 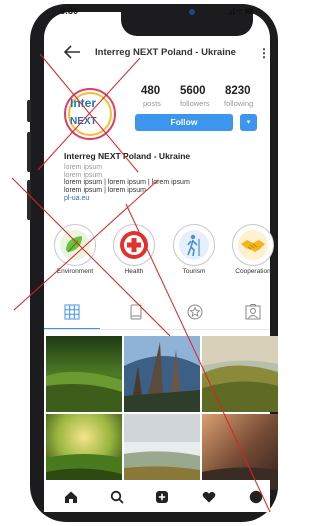 What do you see at coordinates (29, 200) in the screenshot?
I see `phone-volume-down` at bounding box center [29, 200].